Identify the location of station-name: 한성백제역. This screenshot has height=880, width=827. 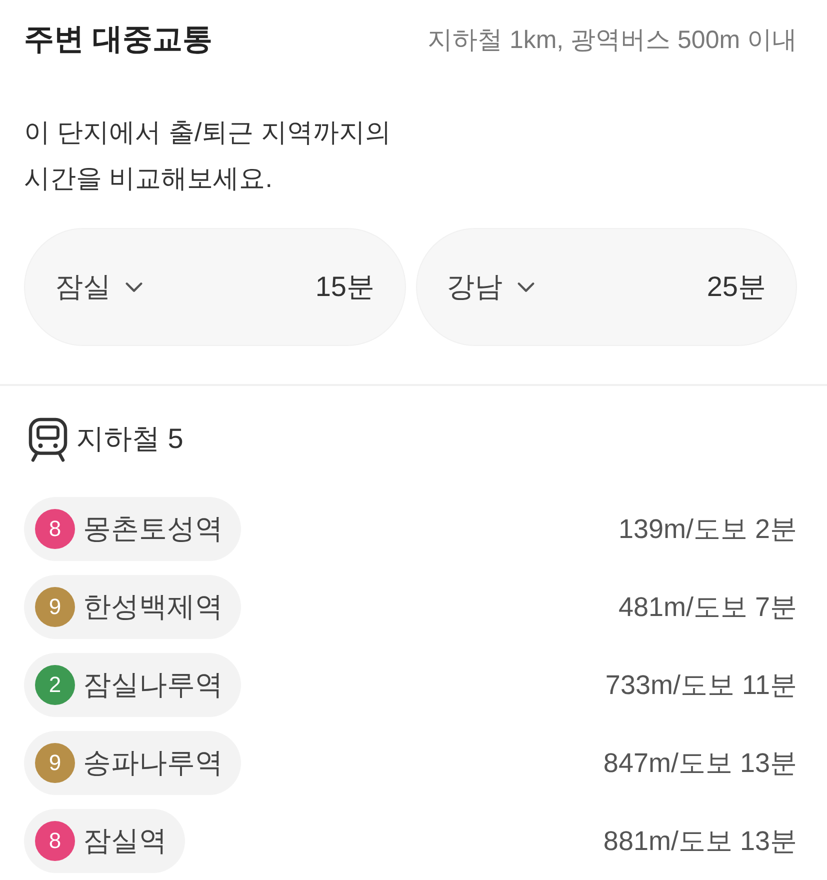
(153, 607).